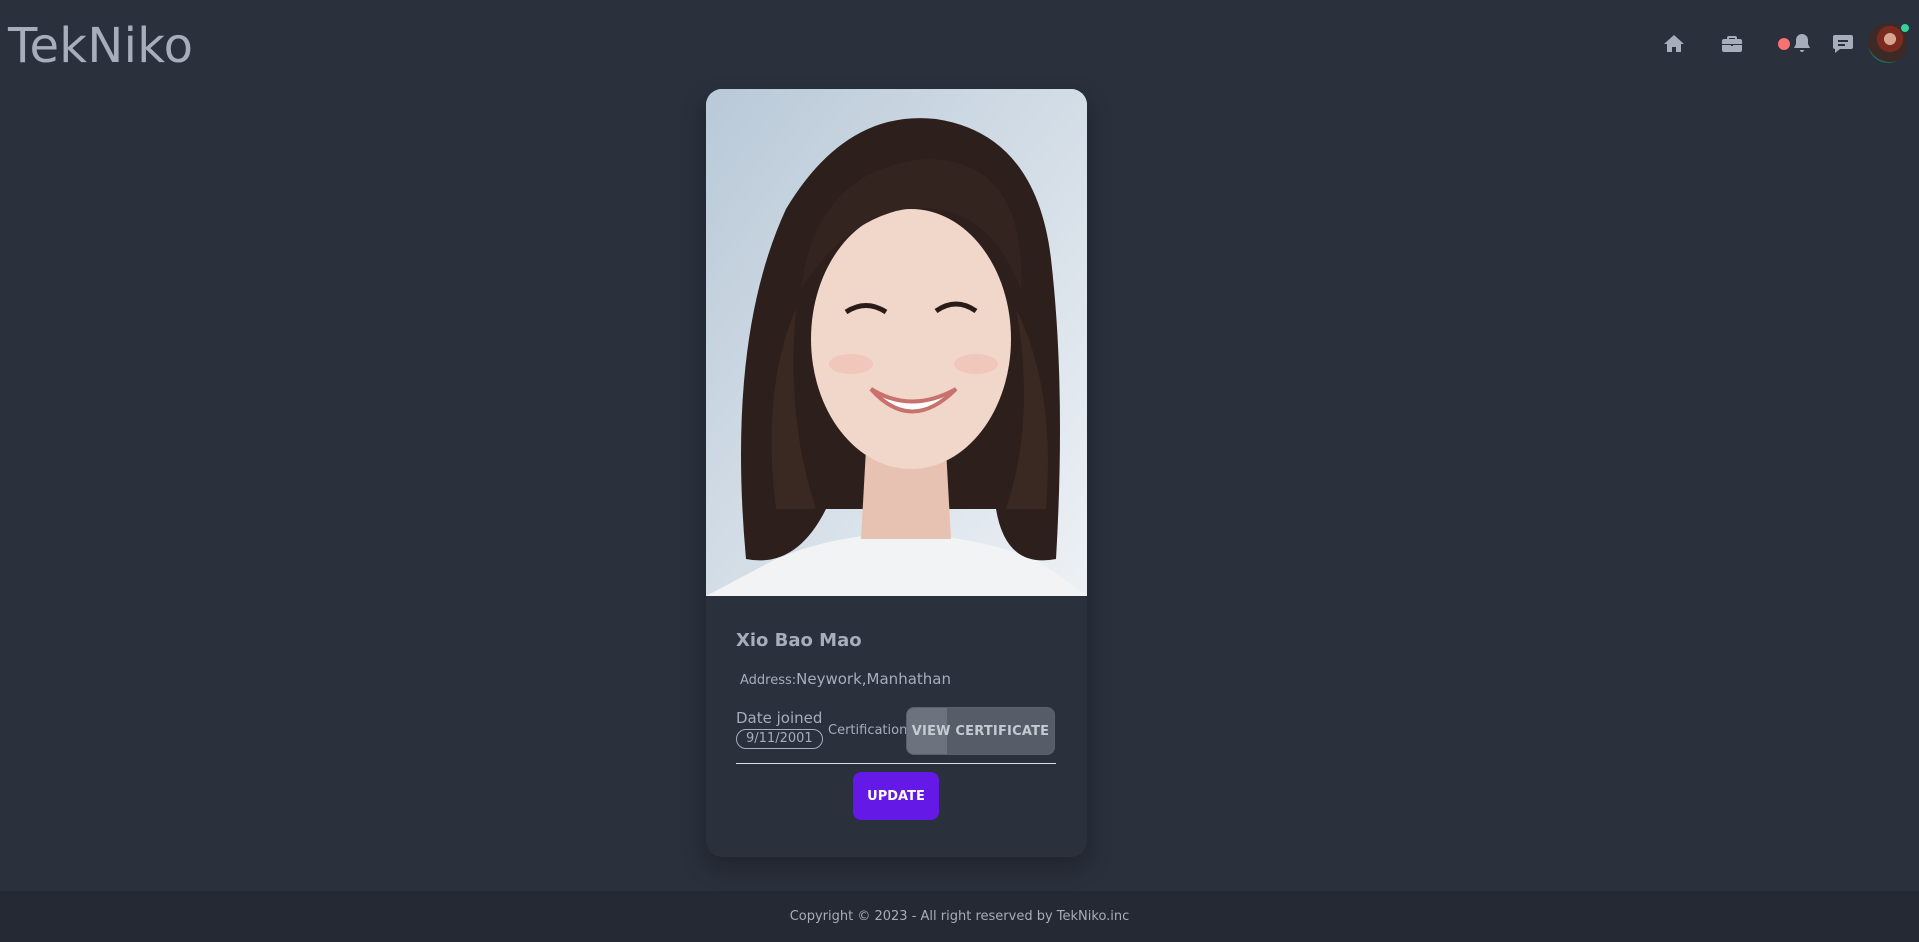 This screenshot has width=1919, height=942. I want to click on address-label: Address:, so click(768, 680).